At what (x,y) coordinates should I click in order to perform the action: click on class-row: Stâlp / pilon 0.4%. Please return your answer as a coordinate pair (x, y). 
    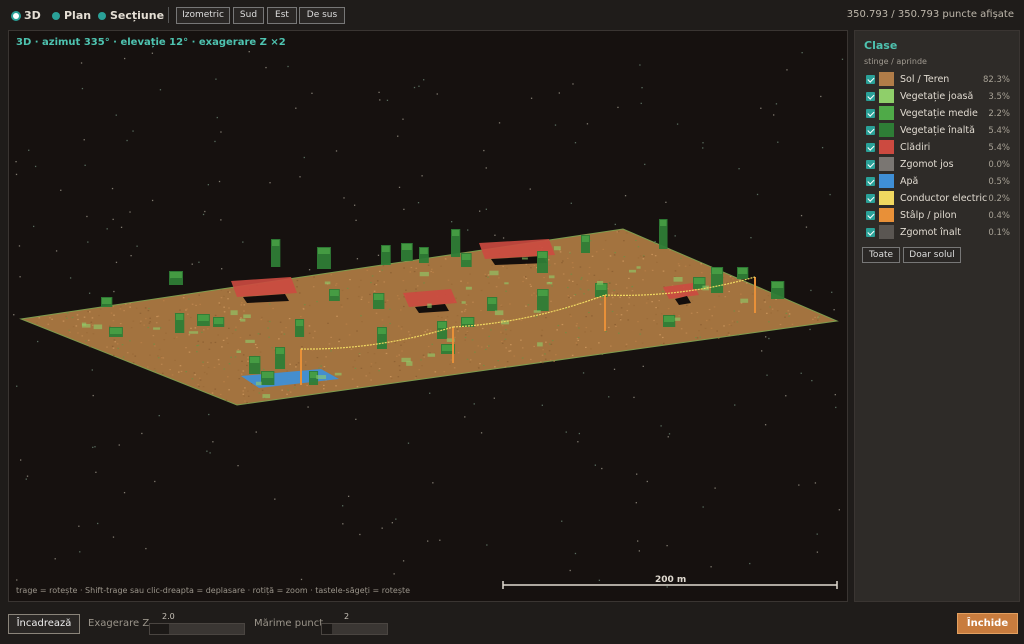
    Looking at the image, I should click on (938, 215).